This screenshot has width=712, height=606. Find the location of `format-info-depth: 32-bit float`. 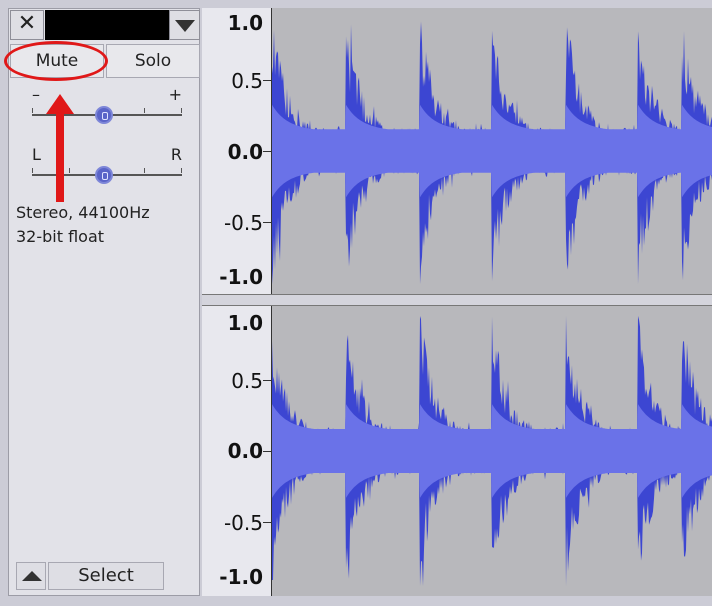

format-info-depth: 32-bit float is located at coordinates (60, 236).